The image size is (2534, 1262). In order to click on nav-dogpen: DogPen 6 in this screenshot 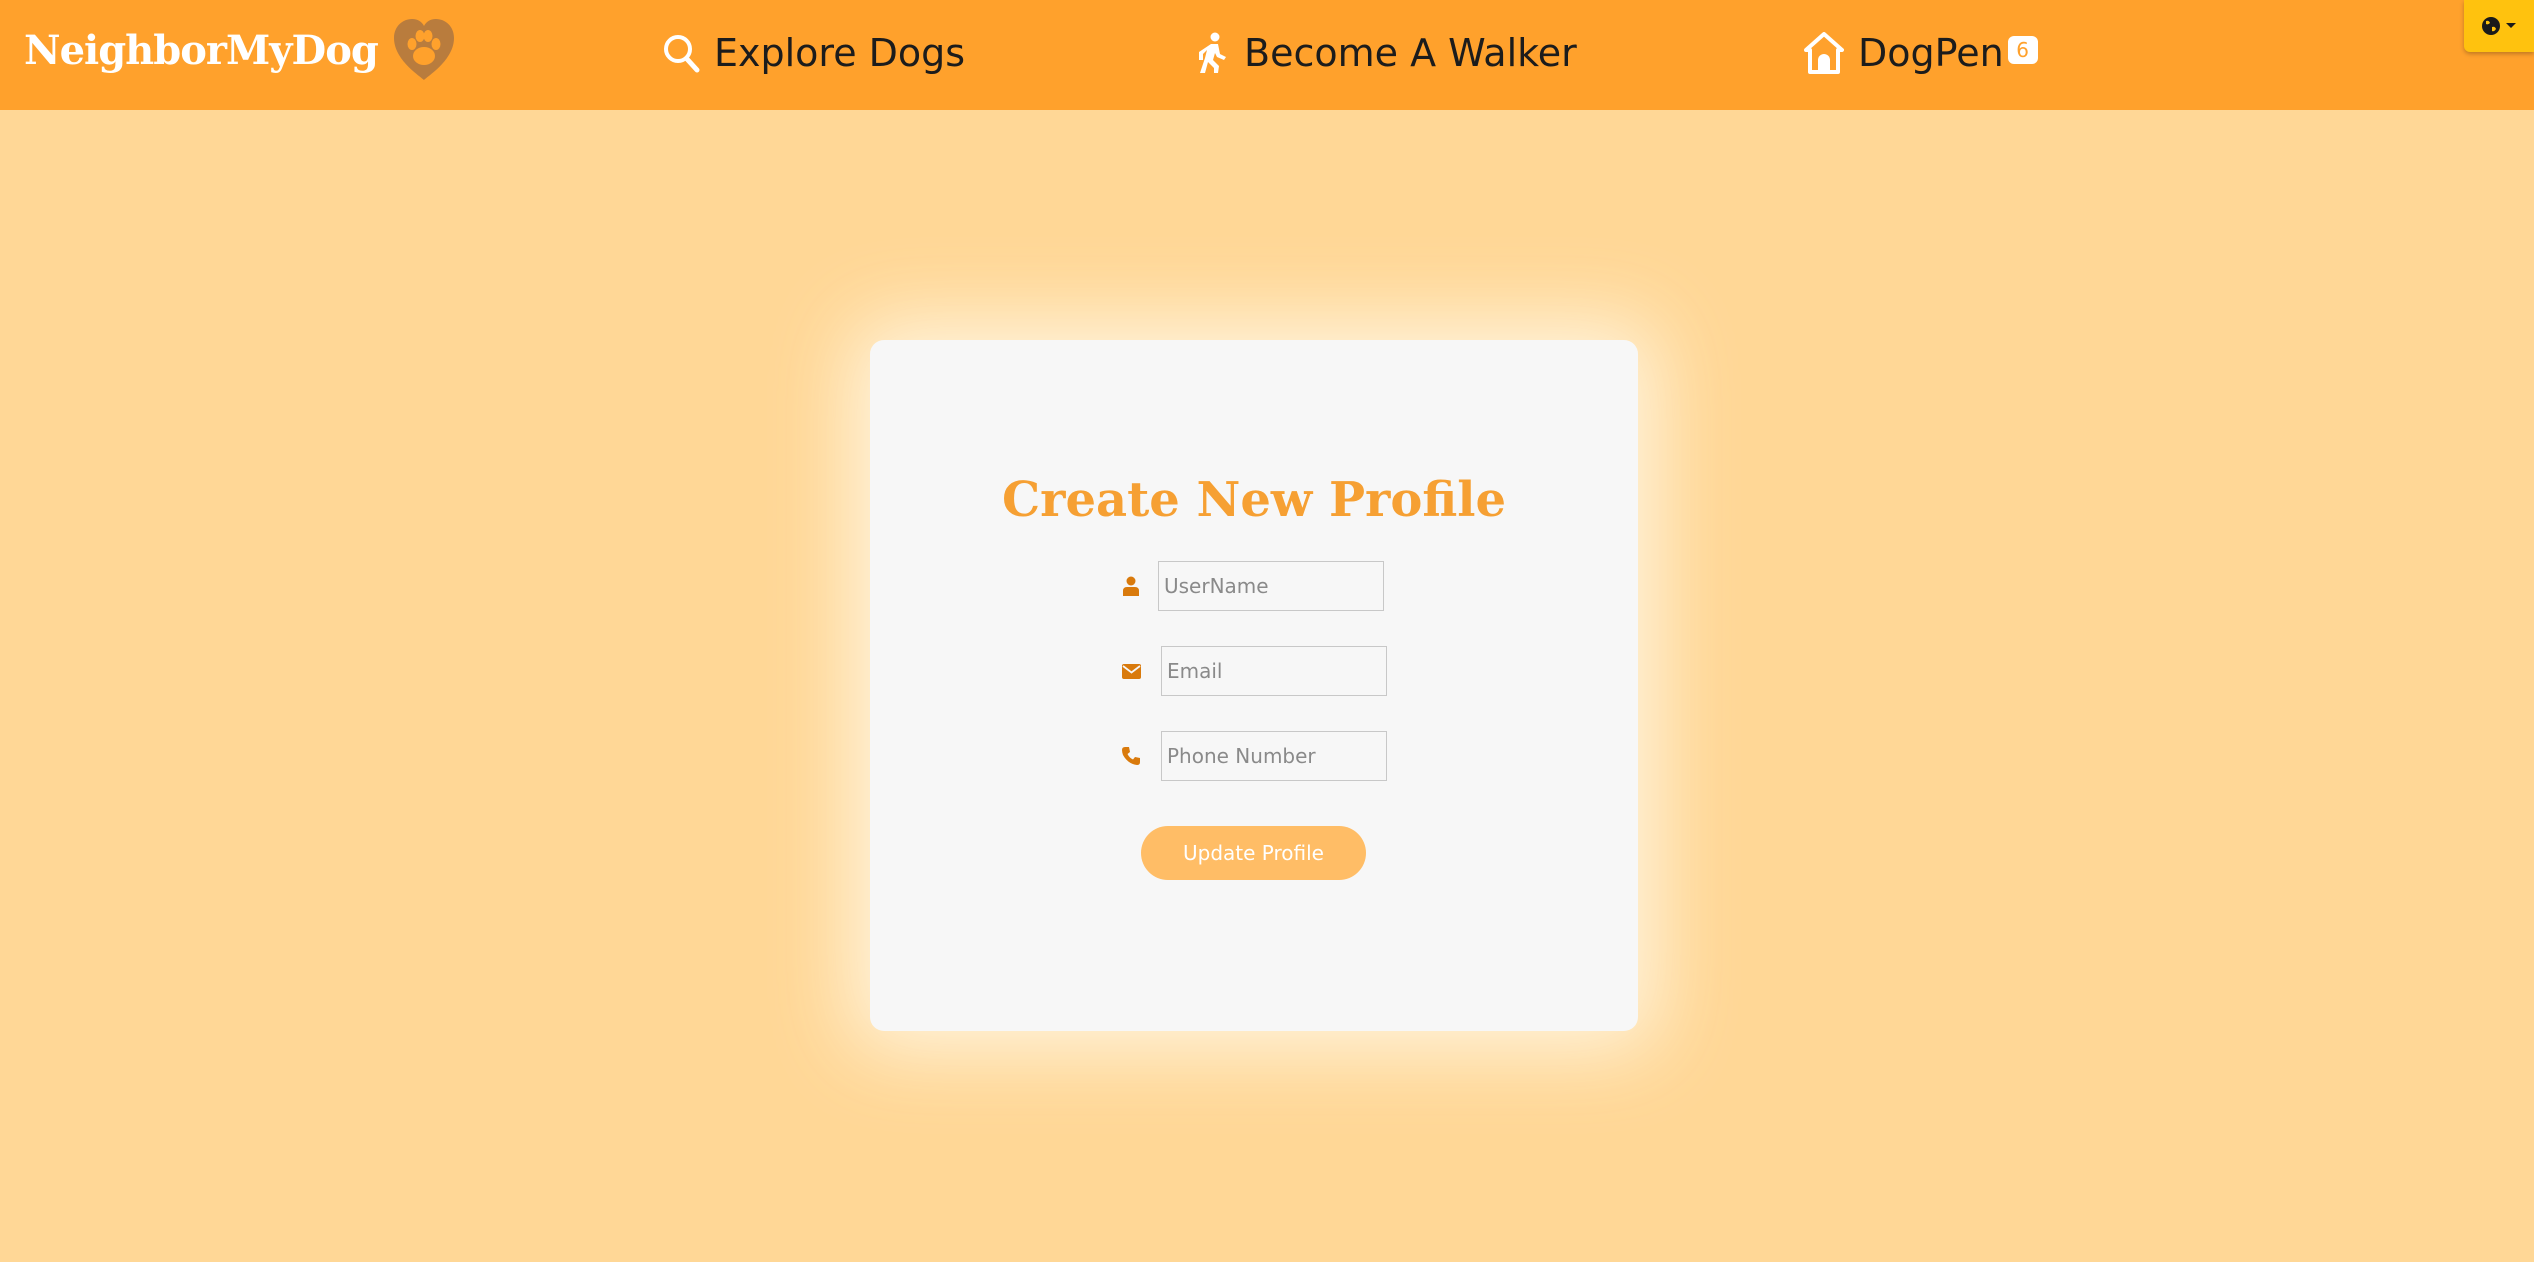, I will do `click(1921, 53)`.